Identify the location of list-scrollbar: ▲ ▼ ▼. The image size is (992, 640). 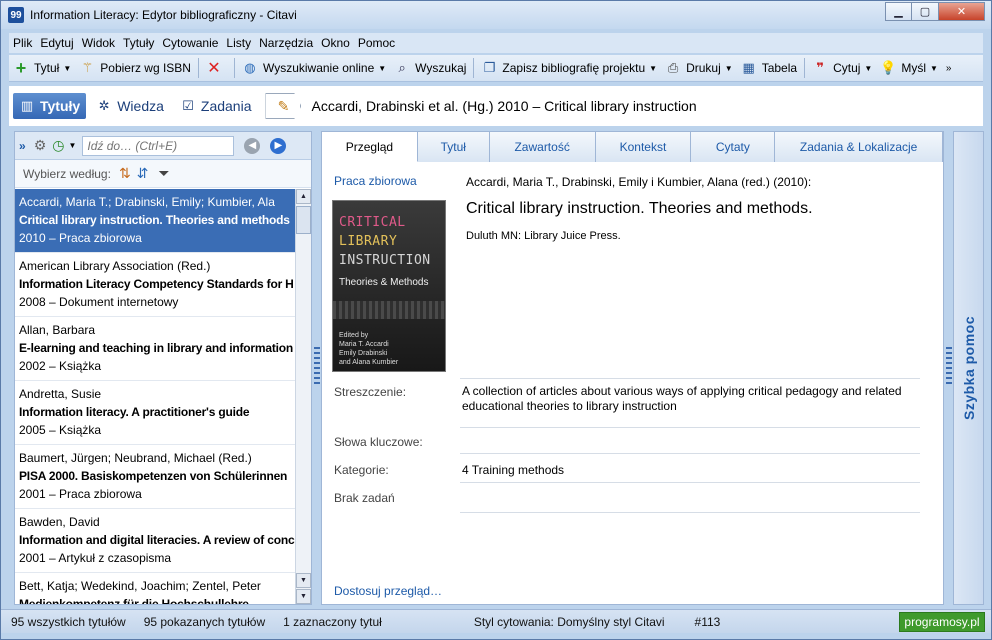
(303, 396).